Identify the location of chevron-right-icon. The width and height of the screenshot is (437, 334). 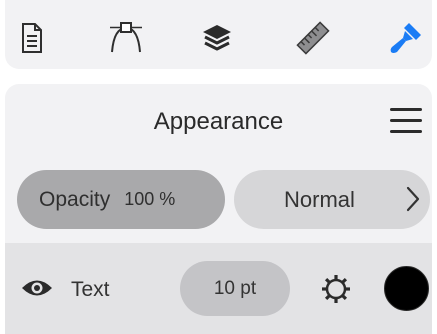
(413, 199).